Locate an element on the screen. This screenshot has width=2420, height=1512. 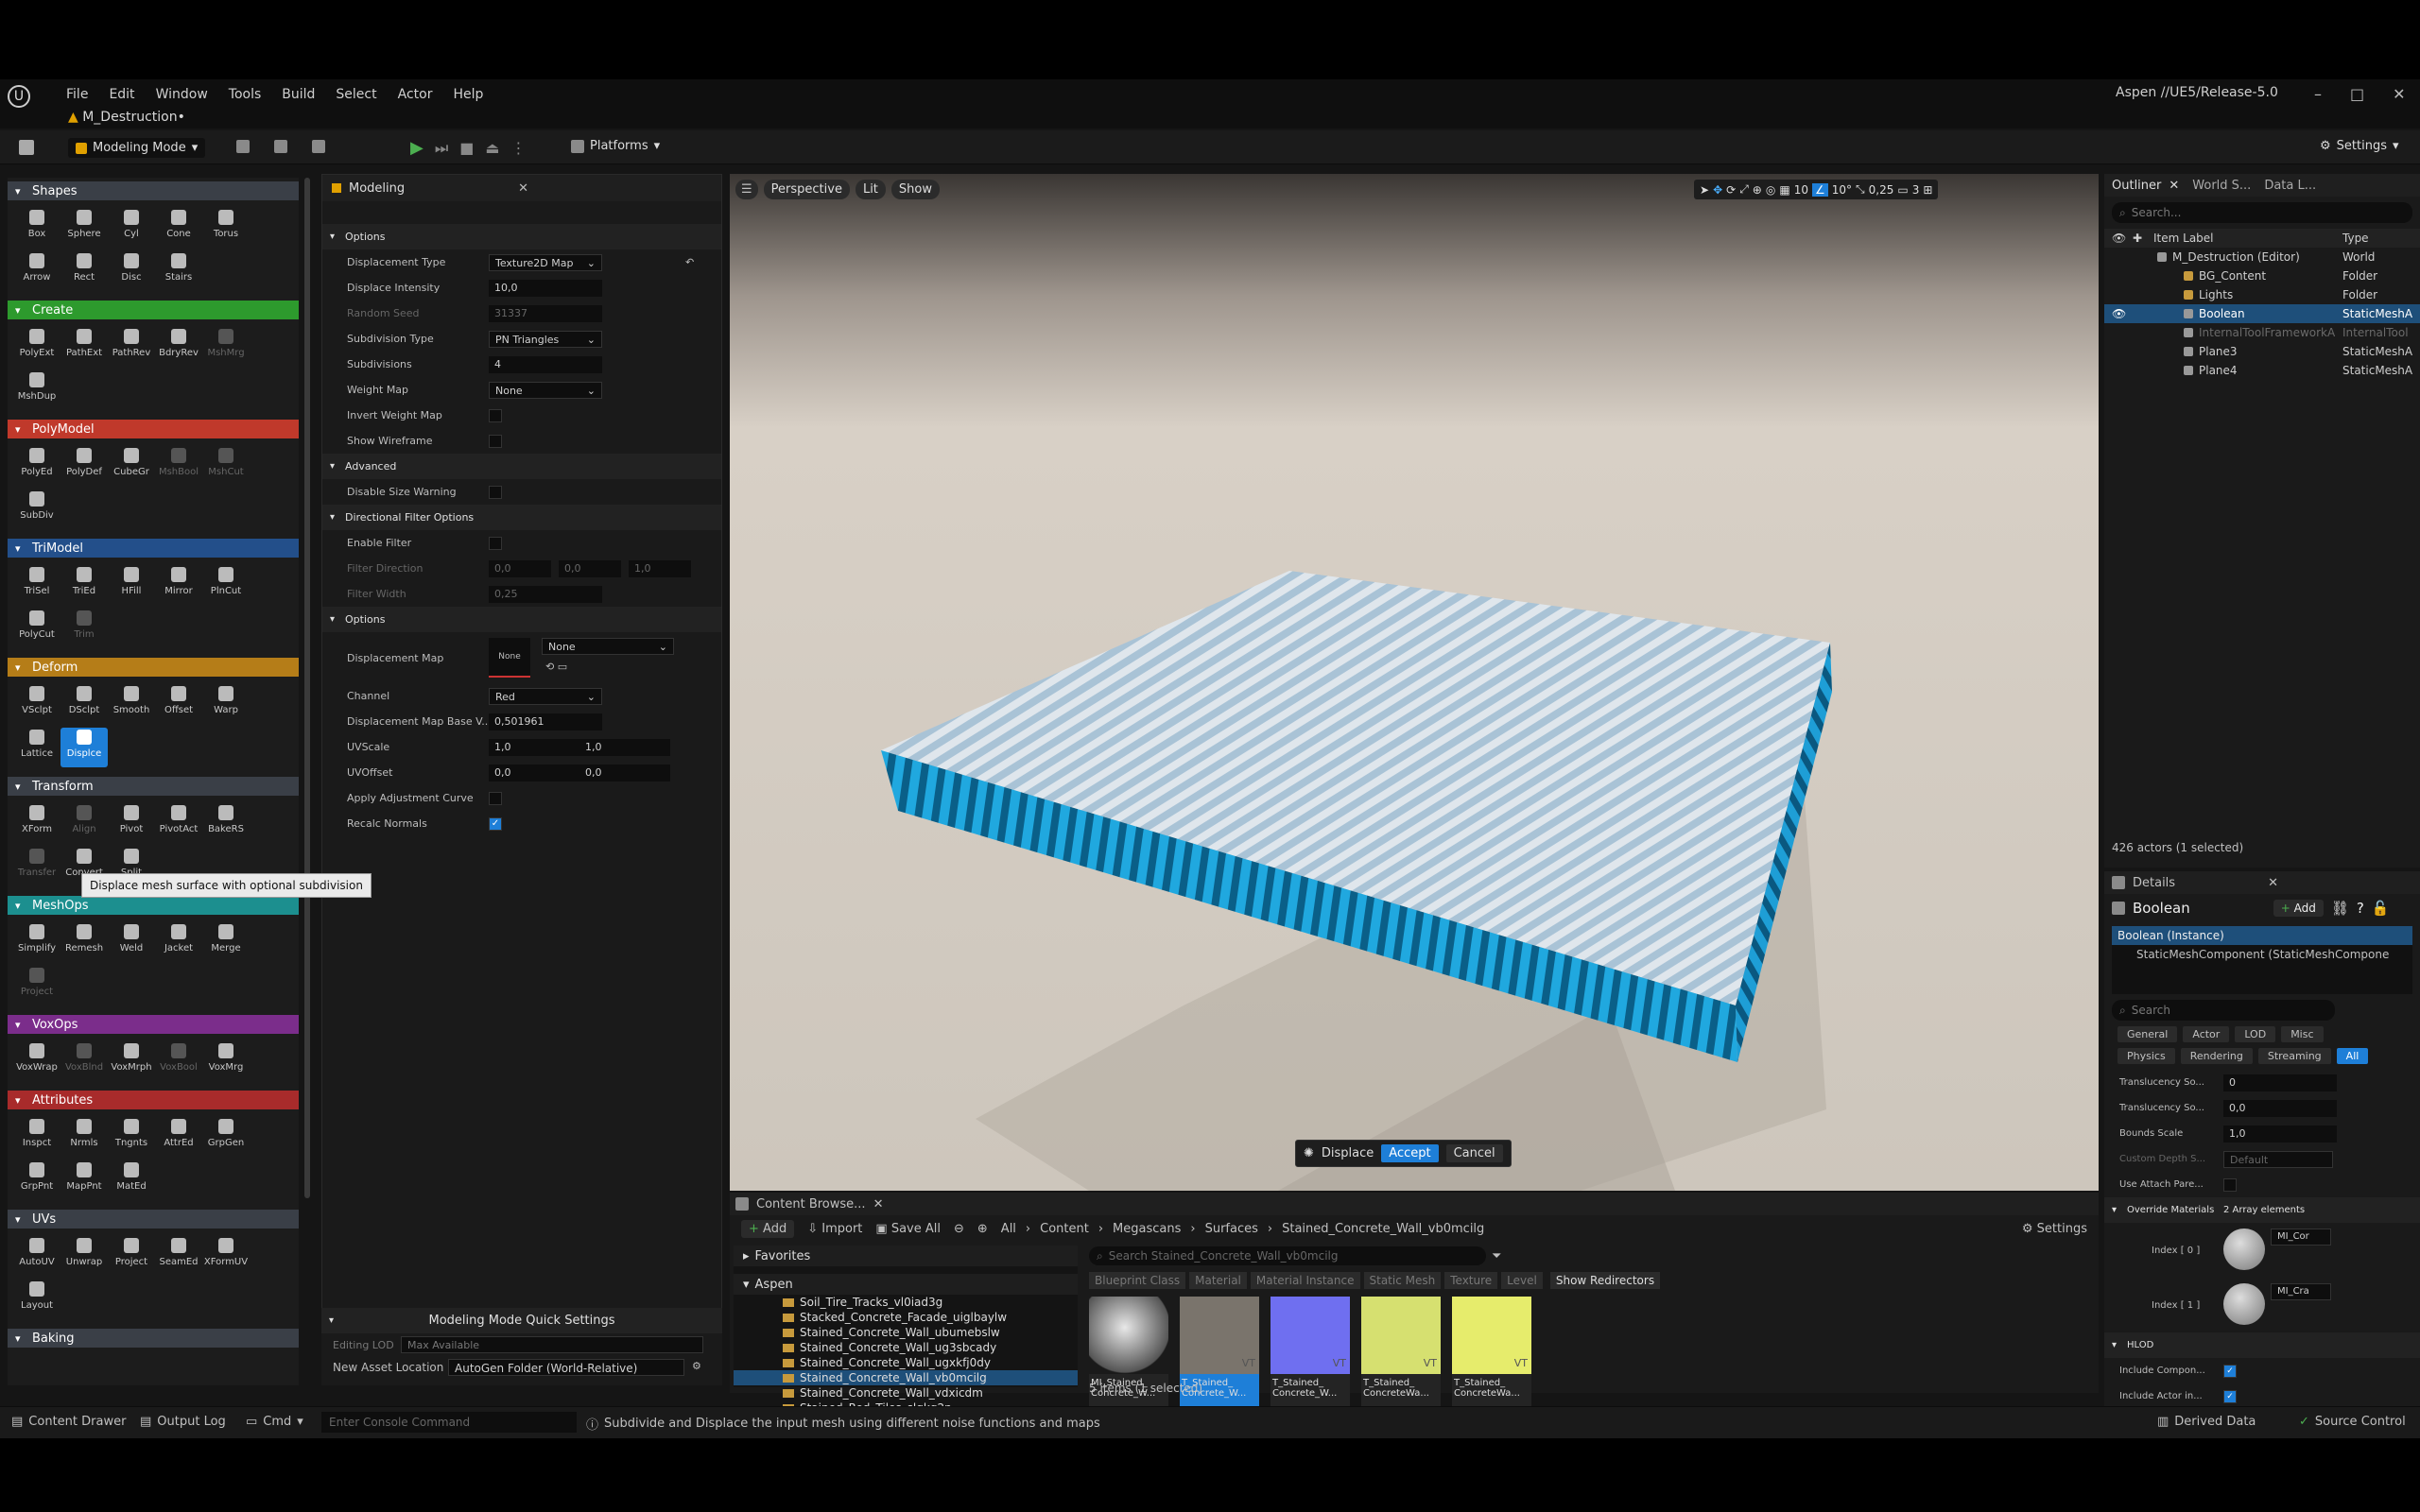
maximize-viewport-icon: ⊞ is located at coordinates (1928, 190).